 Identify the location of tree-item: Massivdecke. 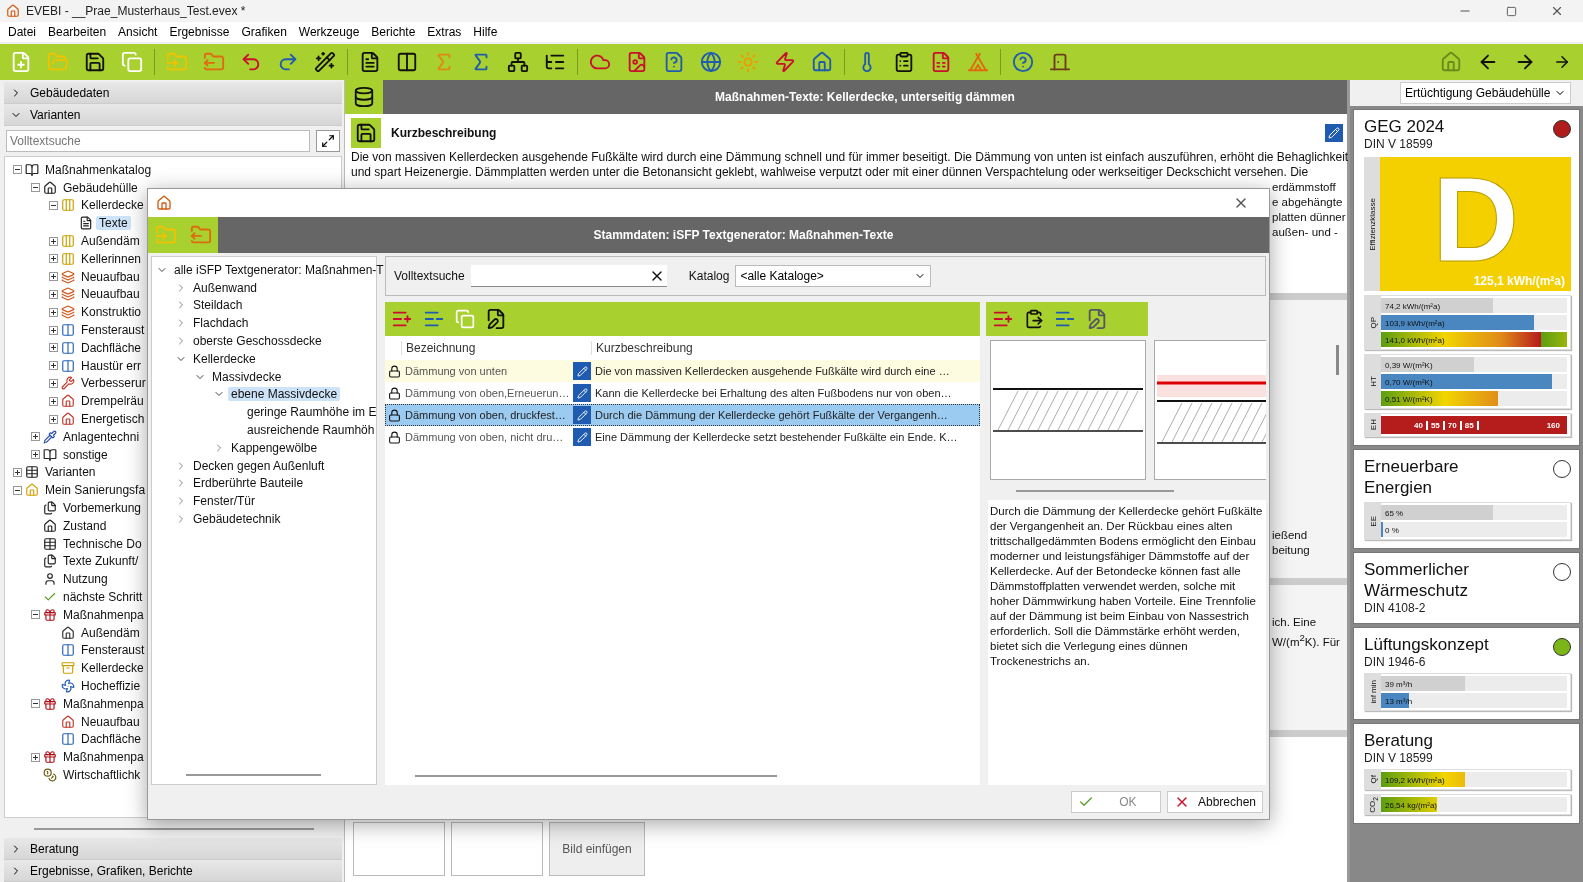
(247, 376).